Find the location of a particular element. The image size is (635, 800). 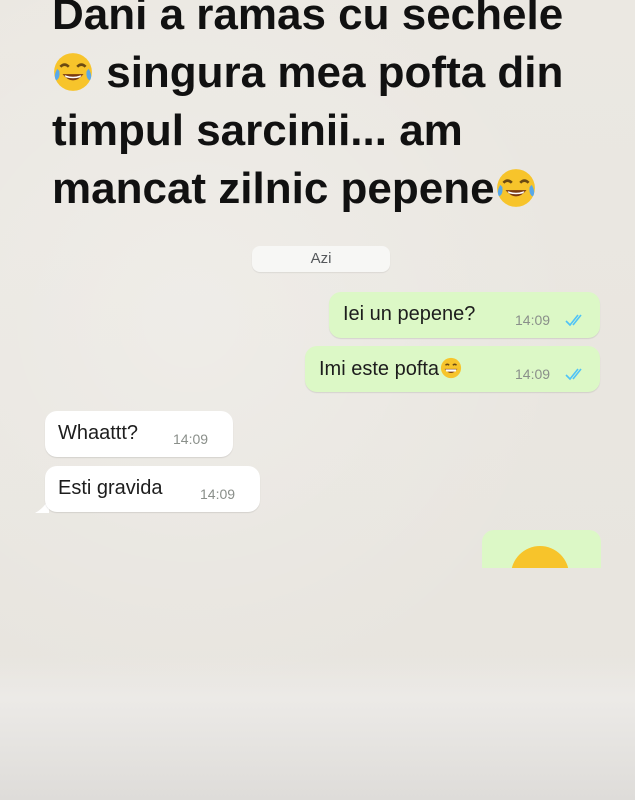

message-text: Imi este pofta is located at coordinates (390, 369).